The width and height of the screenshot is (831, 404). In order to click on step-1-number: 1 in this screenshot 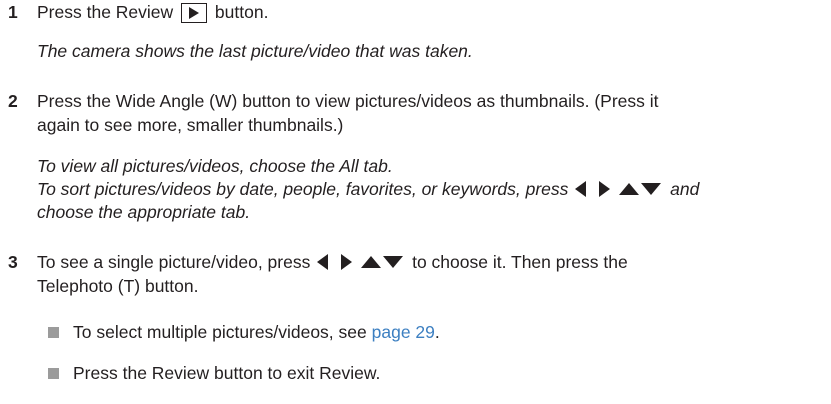, I will do `click(13, 12)`.